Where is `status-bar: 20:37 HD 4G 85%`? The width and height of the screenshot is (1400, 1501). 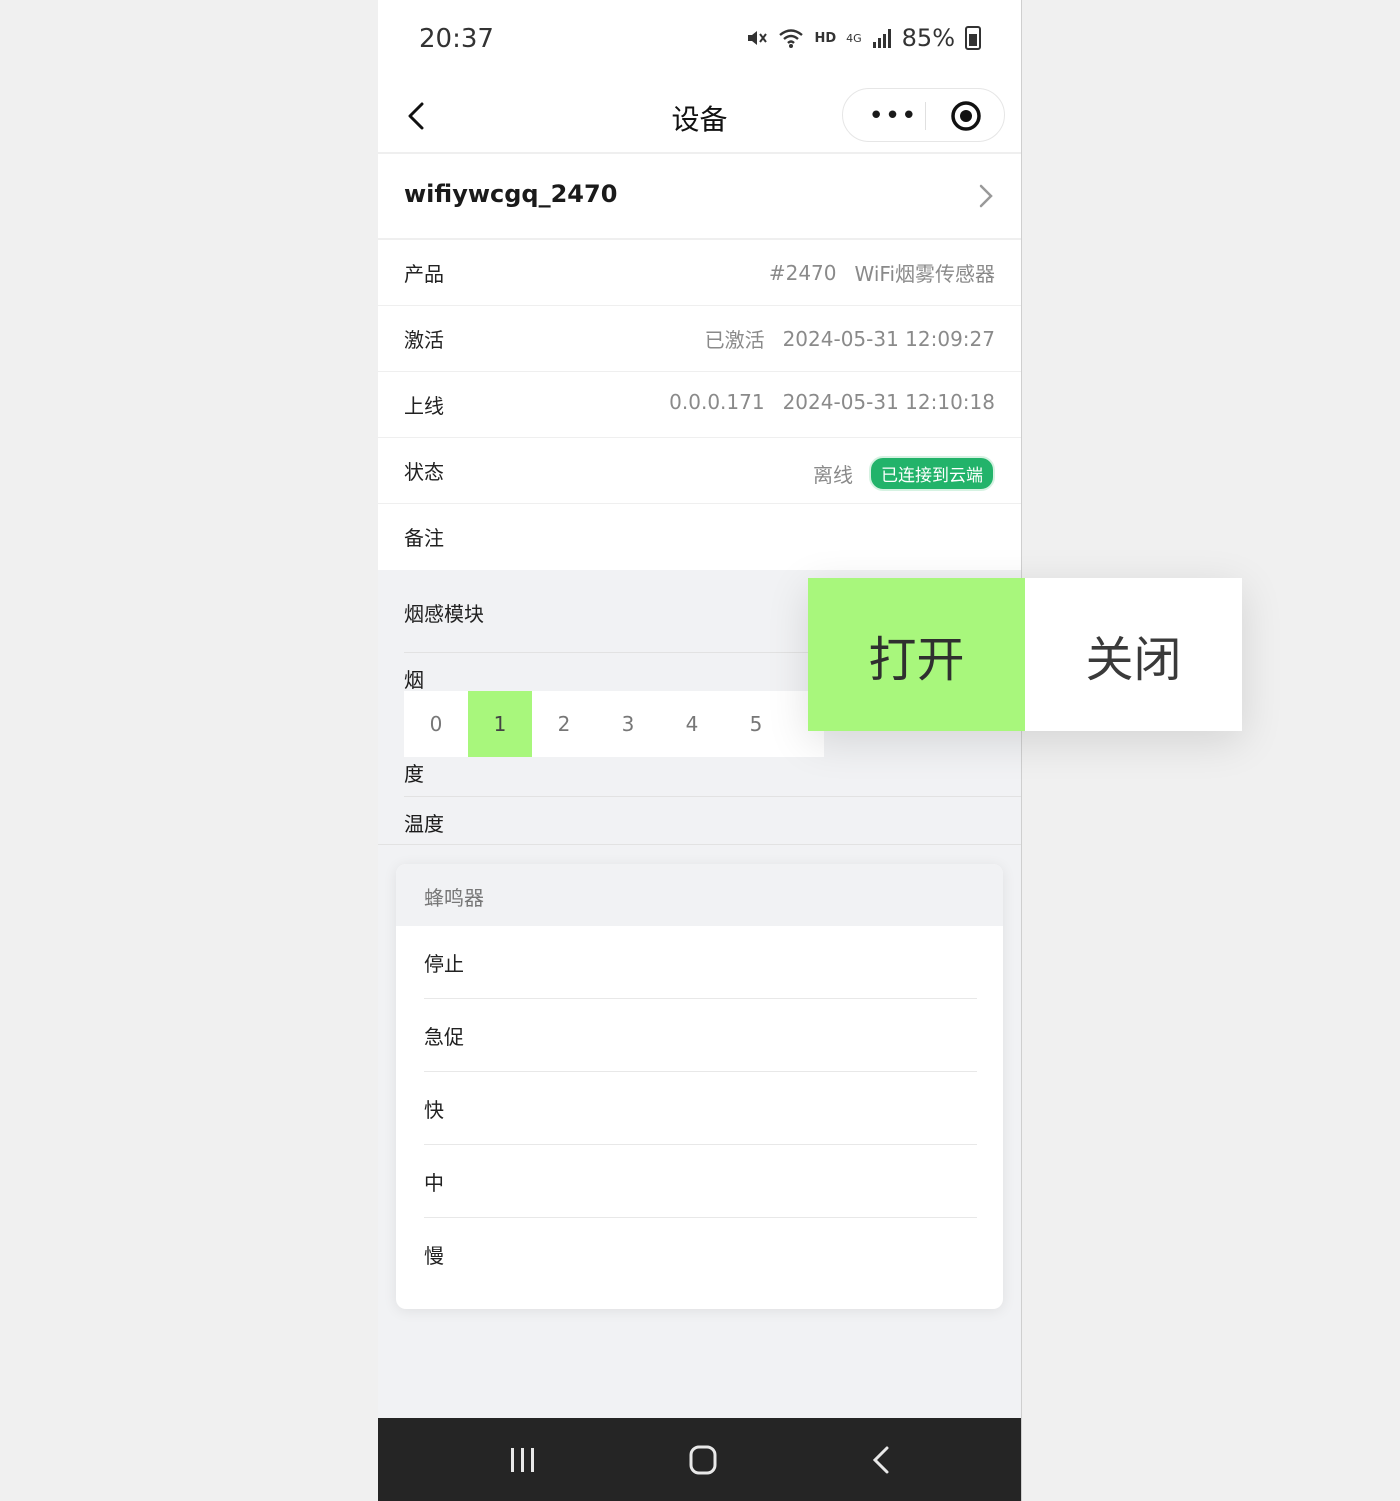
status-bar: 20:37 HD 4G 85% is located at coordinates (699, 40).